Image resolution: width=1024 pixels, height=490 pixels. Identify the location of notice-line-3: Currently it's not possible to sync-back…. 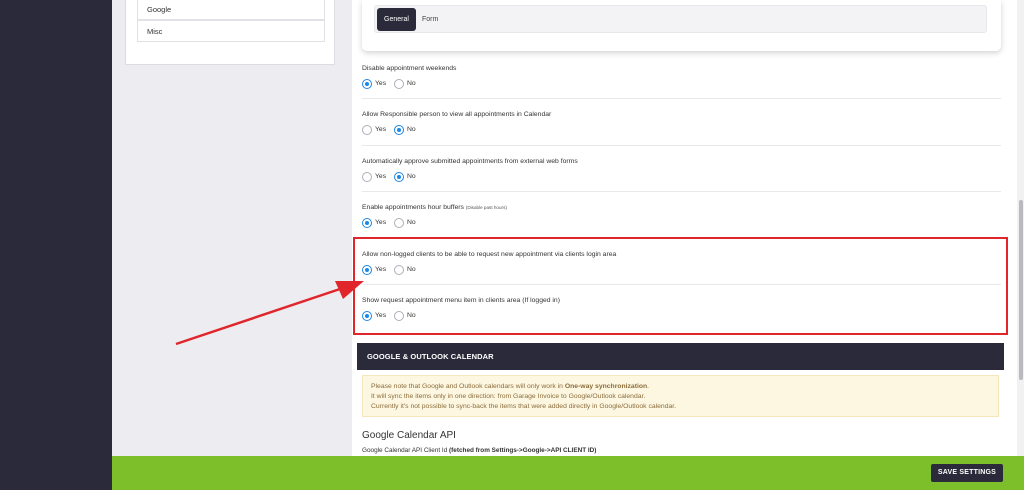
(524, 406).